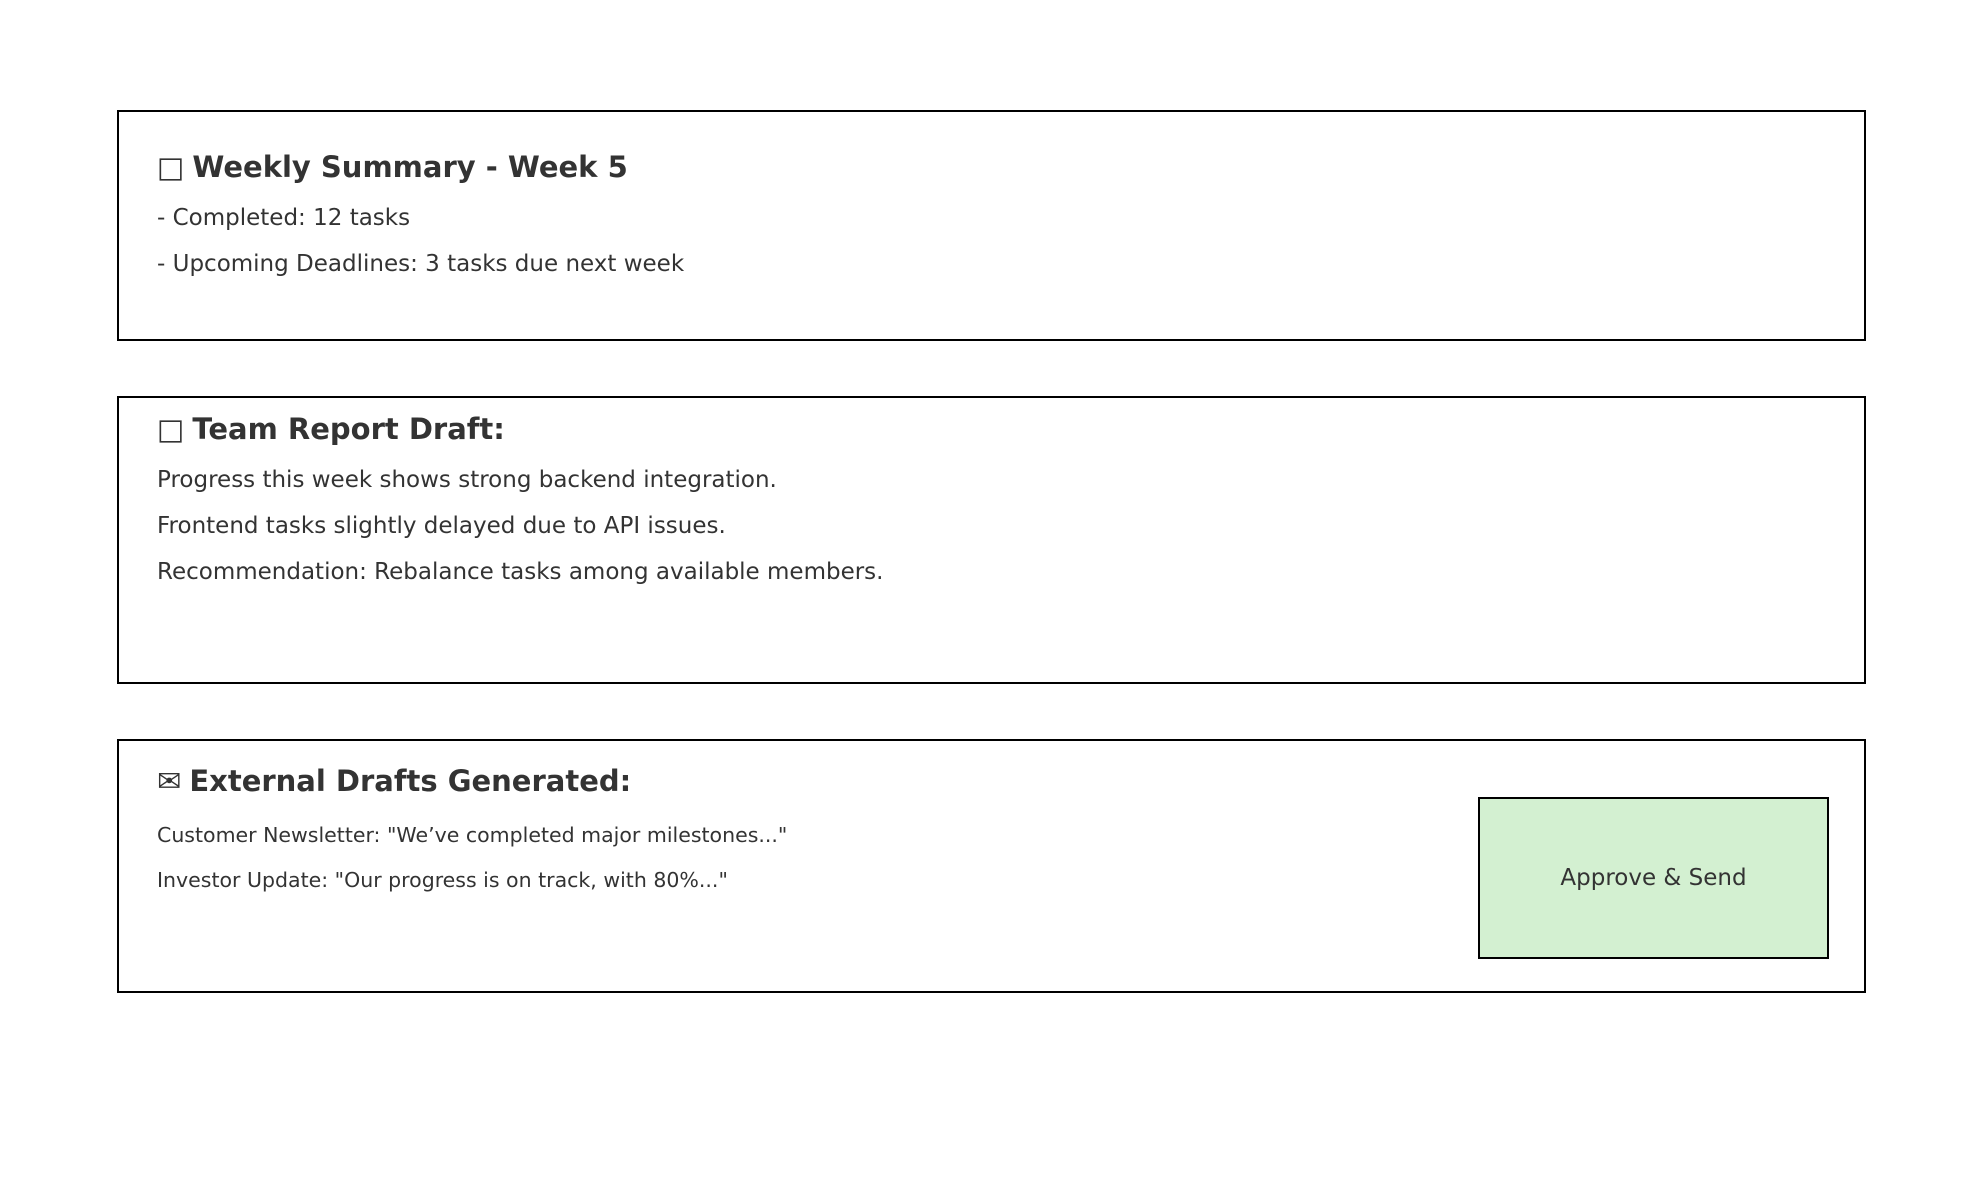  What do you see at coordinates (284, 218) in the screenshot?
I see `completed-tasks-line: - Completed: 12 tasks` at bounding box center [284, 218].